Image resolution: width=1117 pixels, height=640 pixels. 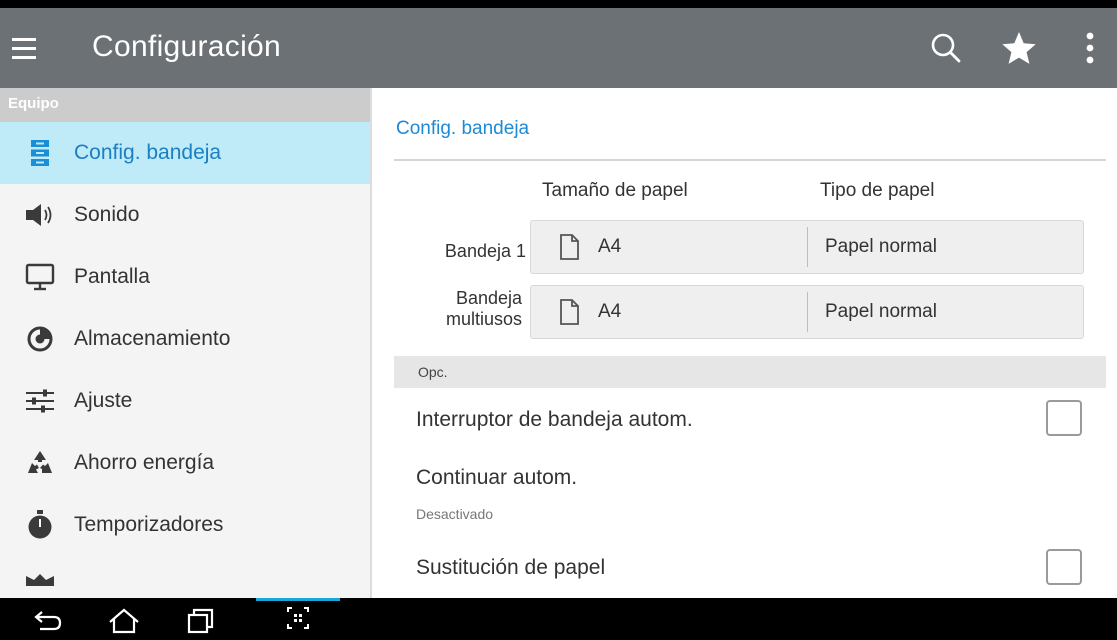 I want to click on sidebar-item-temporizadores: Temporizadores, so click(x=185, y=525).